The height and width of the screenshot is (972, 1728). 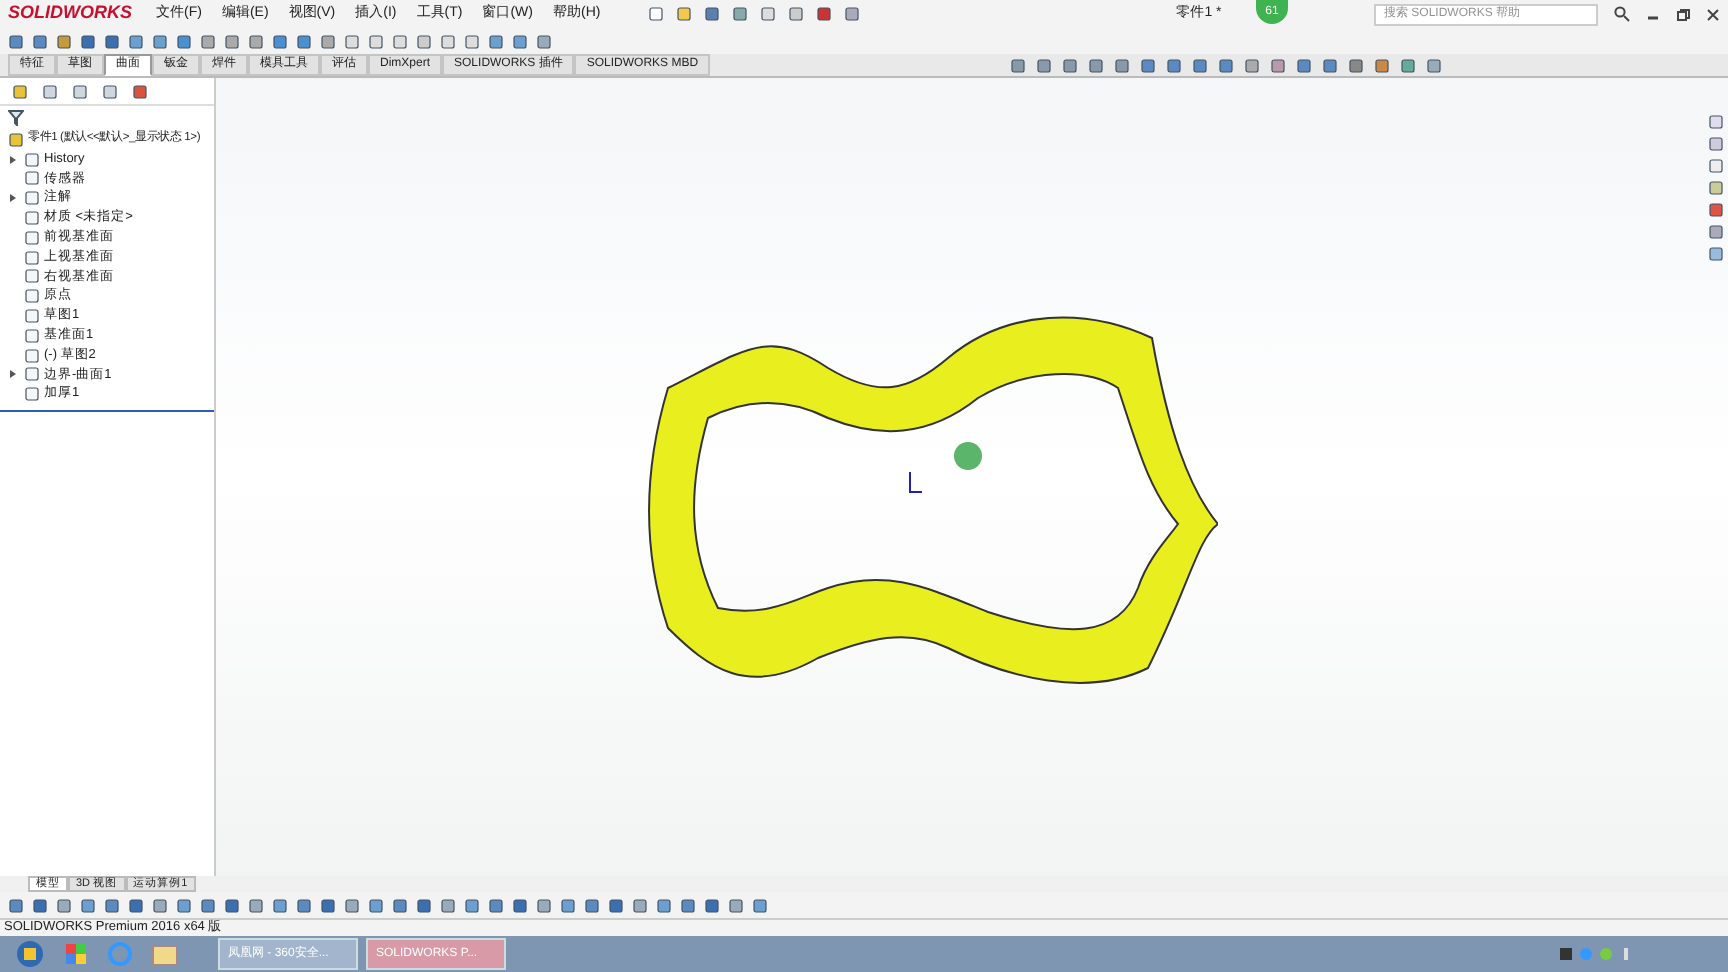 What do you see at coordinates (914, 482) in the screenshot?
I see `origin-icon` at bounding box center [914, 482].